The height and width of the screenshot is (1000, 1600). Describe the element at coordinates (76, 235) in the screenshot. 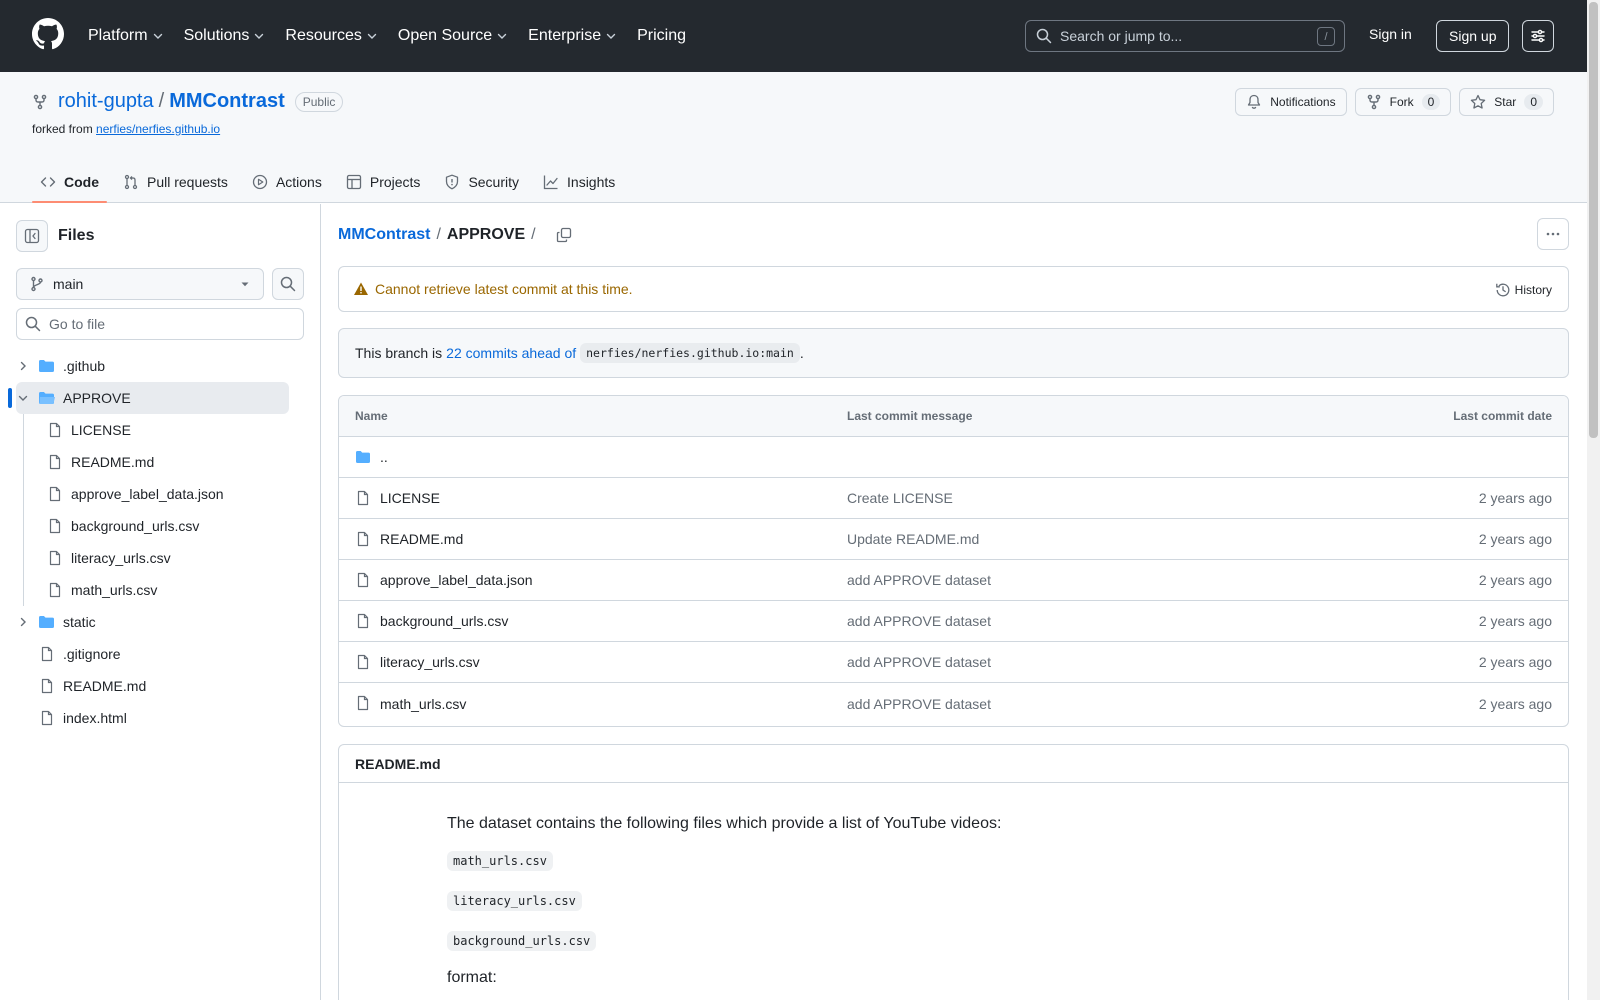

I see `sidebar-title: Files` at that location.